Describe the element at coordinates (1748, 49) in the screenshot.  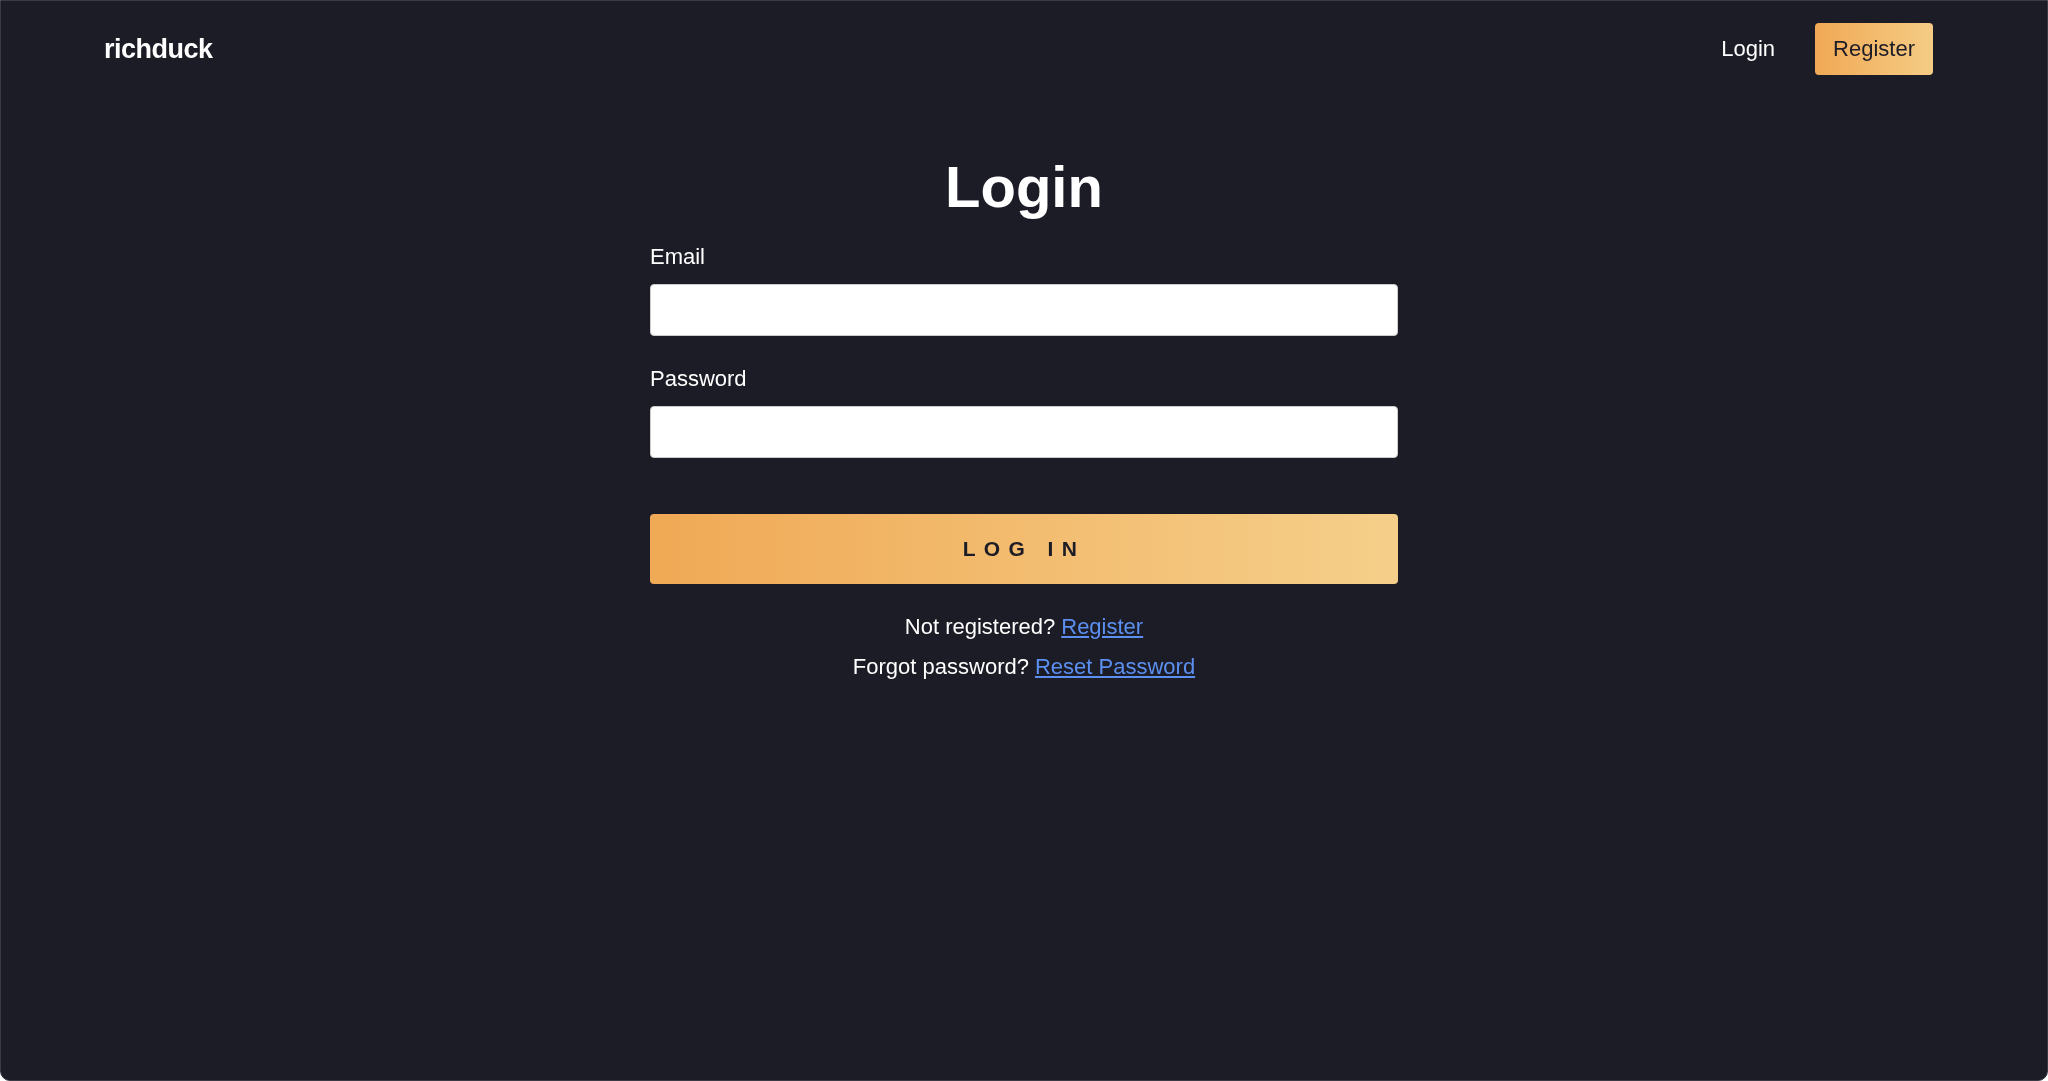
I see `login-link: Login` at that location.